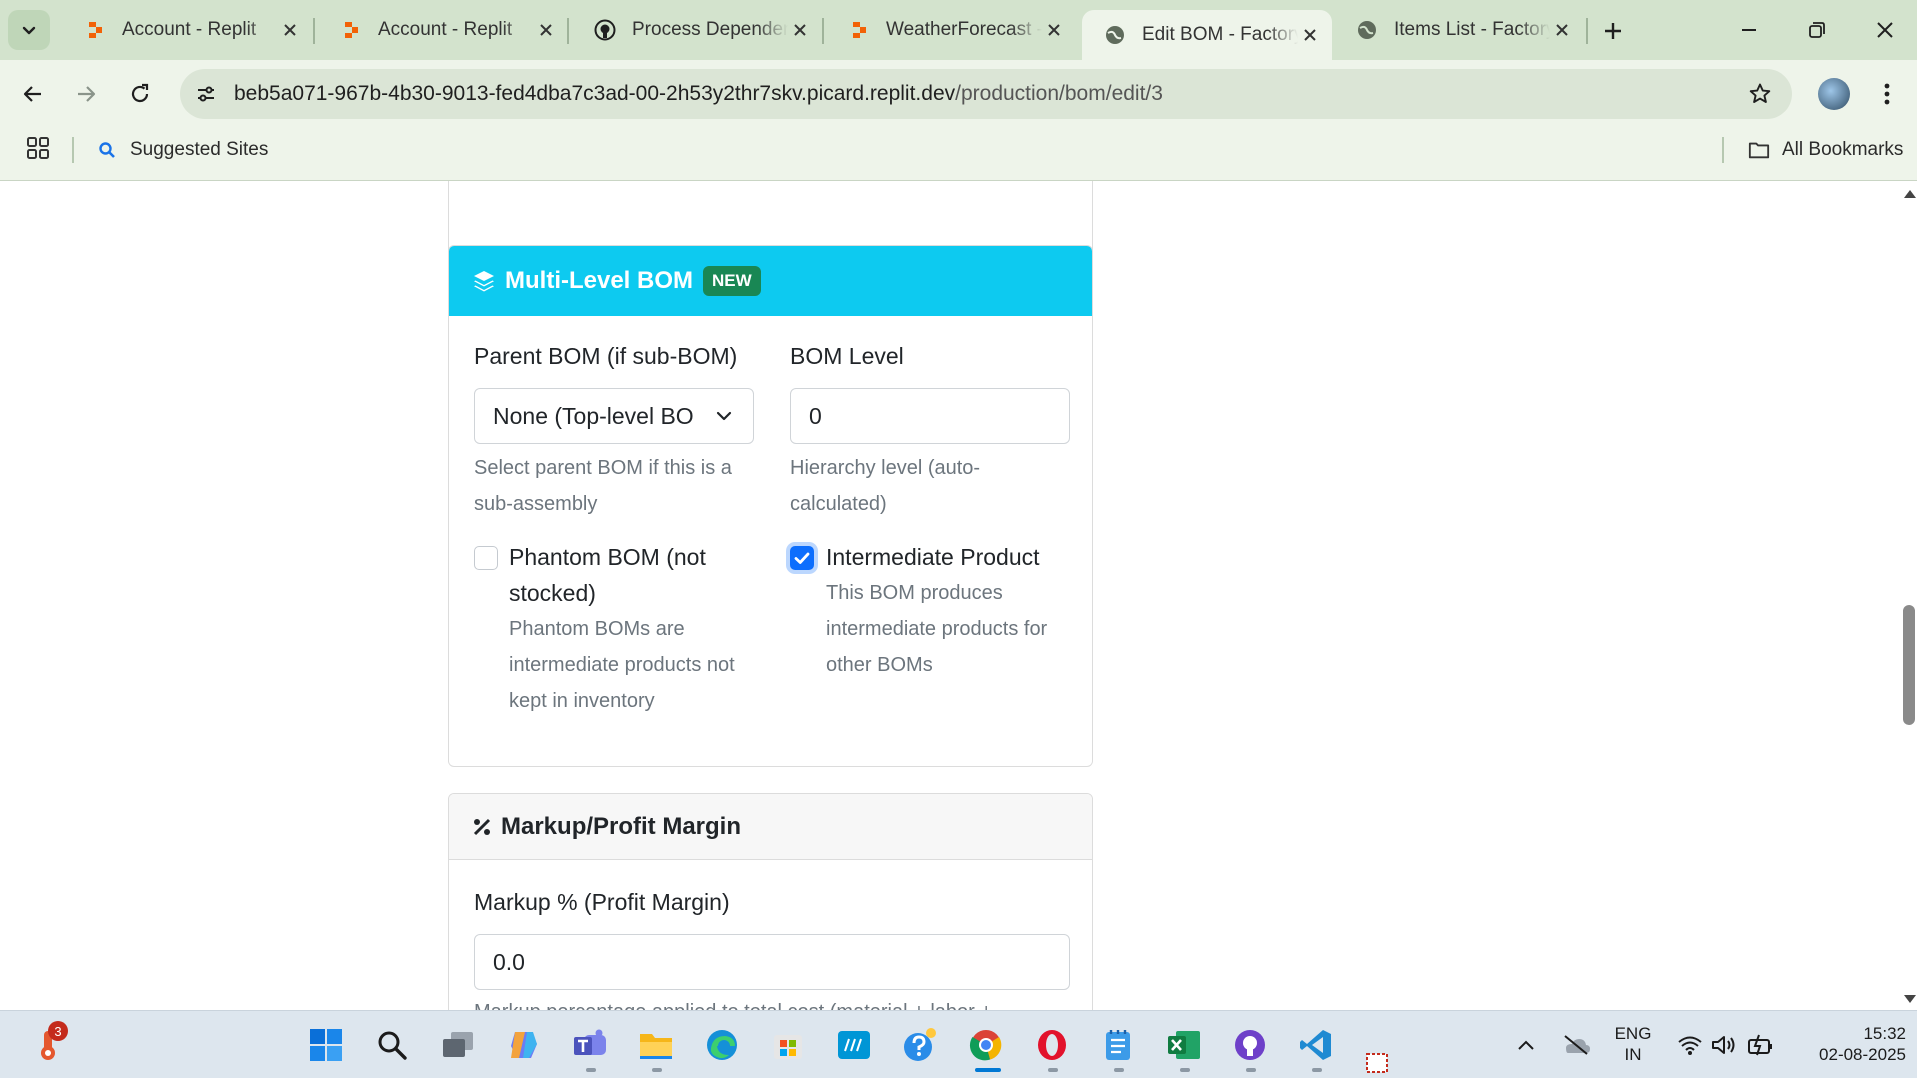 The height and width of the screenshot is (1078, 1917). I want to click on back-button, so click(33, 94).